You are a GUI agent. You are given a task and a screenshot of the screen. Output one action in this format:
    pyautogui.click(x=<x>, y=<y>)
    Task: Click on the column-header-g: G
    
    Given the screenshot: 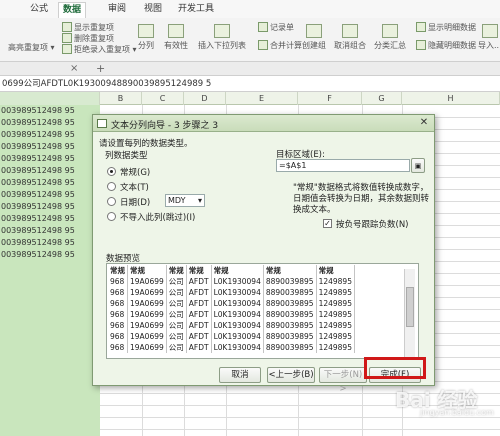 What is the action you would take?
    pyautogui.click(x=382, y=98)
    